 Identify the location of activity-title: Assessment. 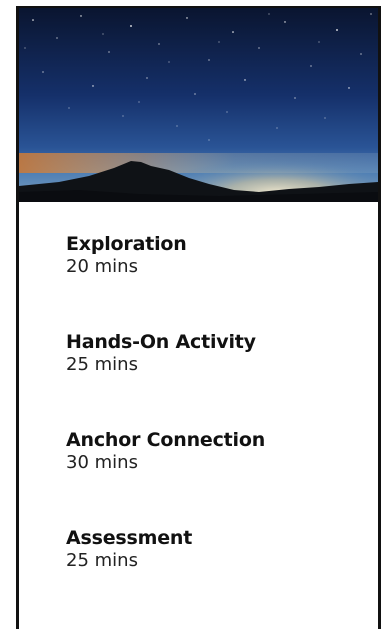
(129, 538).